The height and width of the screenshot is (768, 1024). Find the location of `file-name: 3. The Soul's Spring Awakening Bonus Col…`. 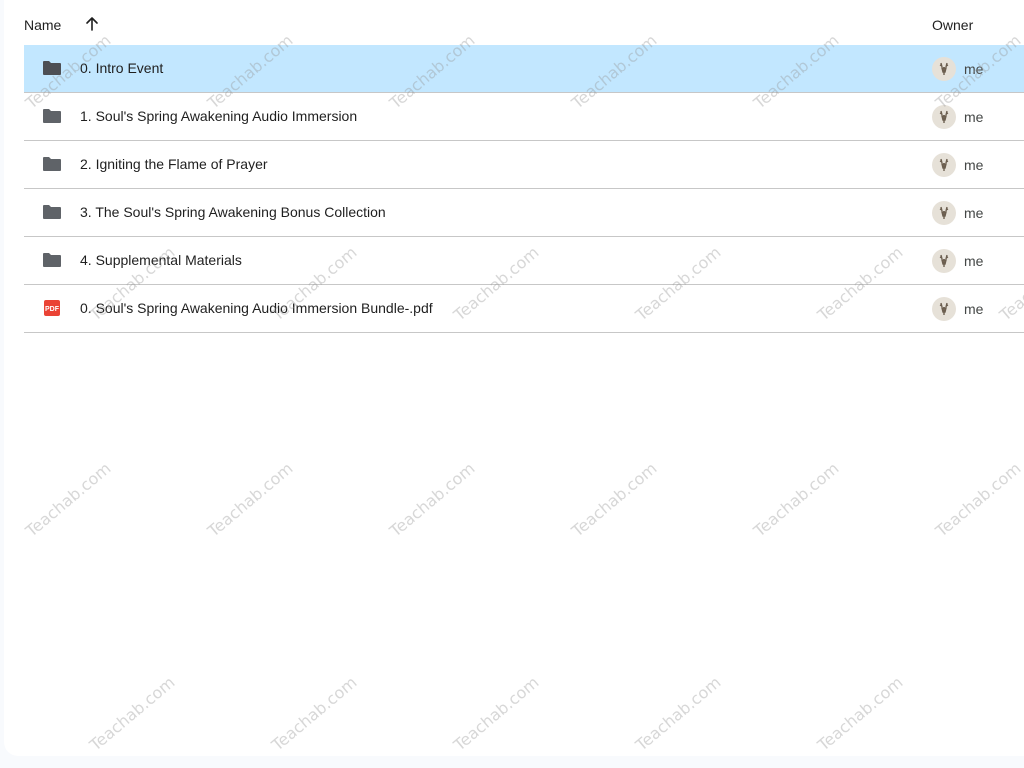

file-name: 3. The Soul's Spring Awakening Bonus Col… is located at coordinates (233, 212).